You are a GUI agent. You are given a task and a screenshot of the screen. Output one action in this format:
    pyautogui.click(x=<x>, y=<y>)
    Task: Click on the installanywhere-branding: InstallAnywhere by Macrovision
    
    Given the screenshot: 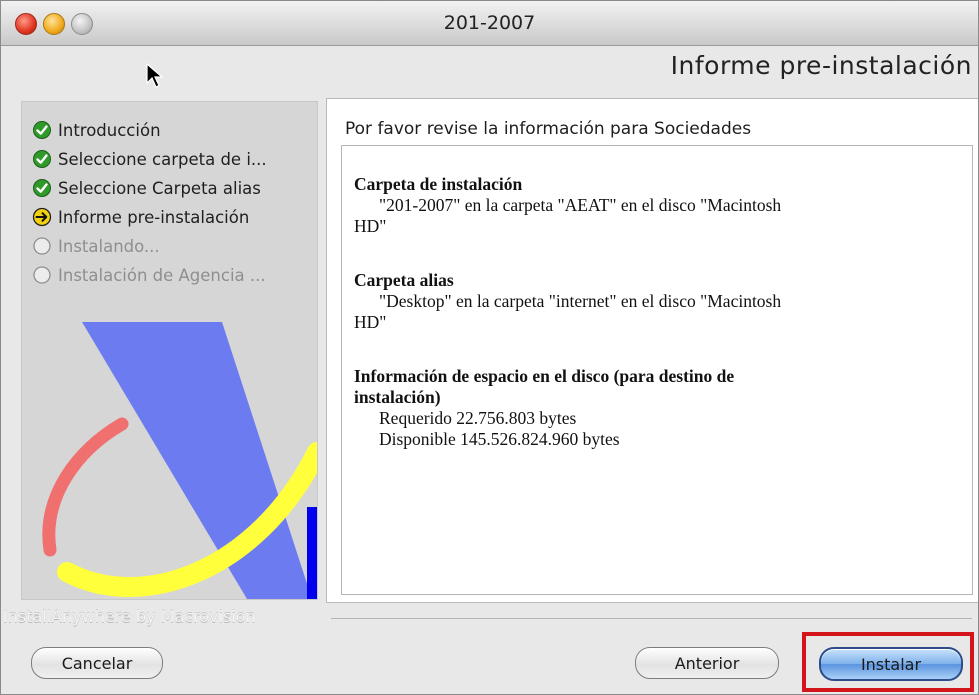 What is the action you would take?
    pyautogui.click(x=129, y=616)
    